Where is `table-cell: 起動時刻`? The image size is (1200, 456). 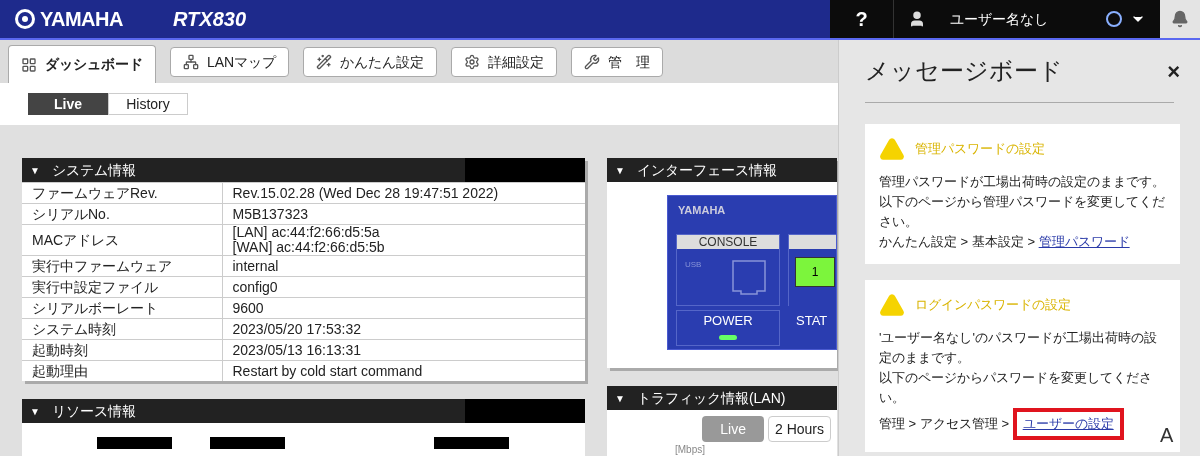
table-cell: 起動時刻 is located at coordinates (122, 350).